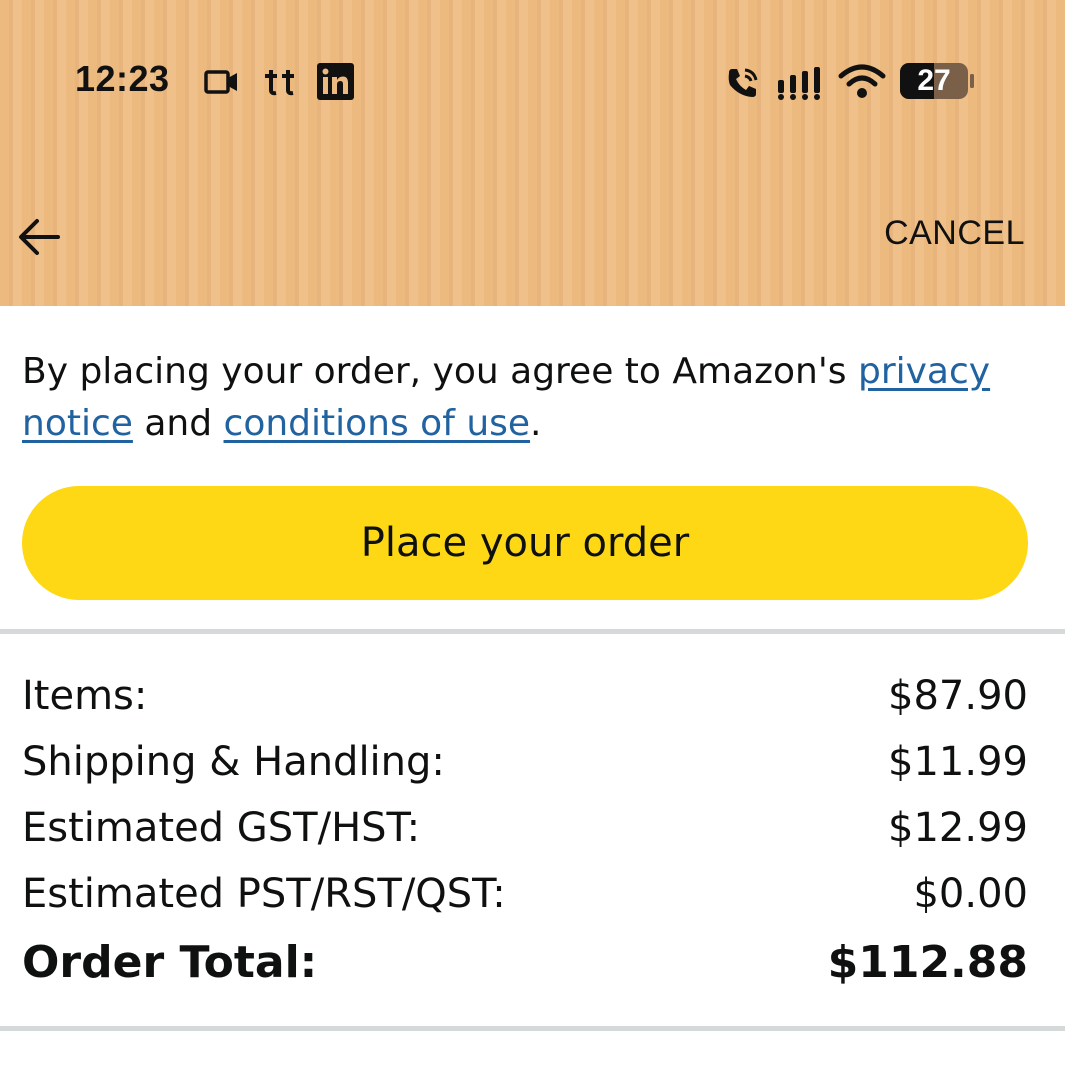  Describe the element at coordinates (335, 83) in the screenshot. I see `linkedin-icon` at that location.